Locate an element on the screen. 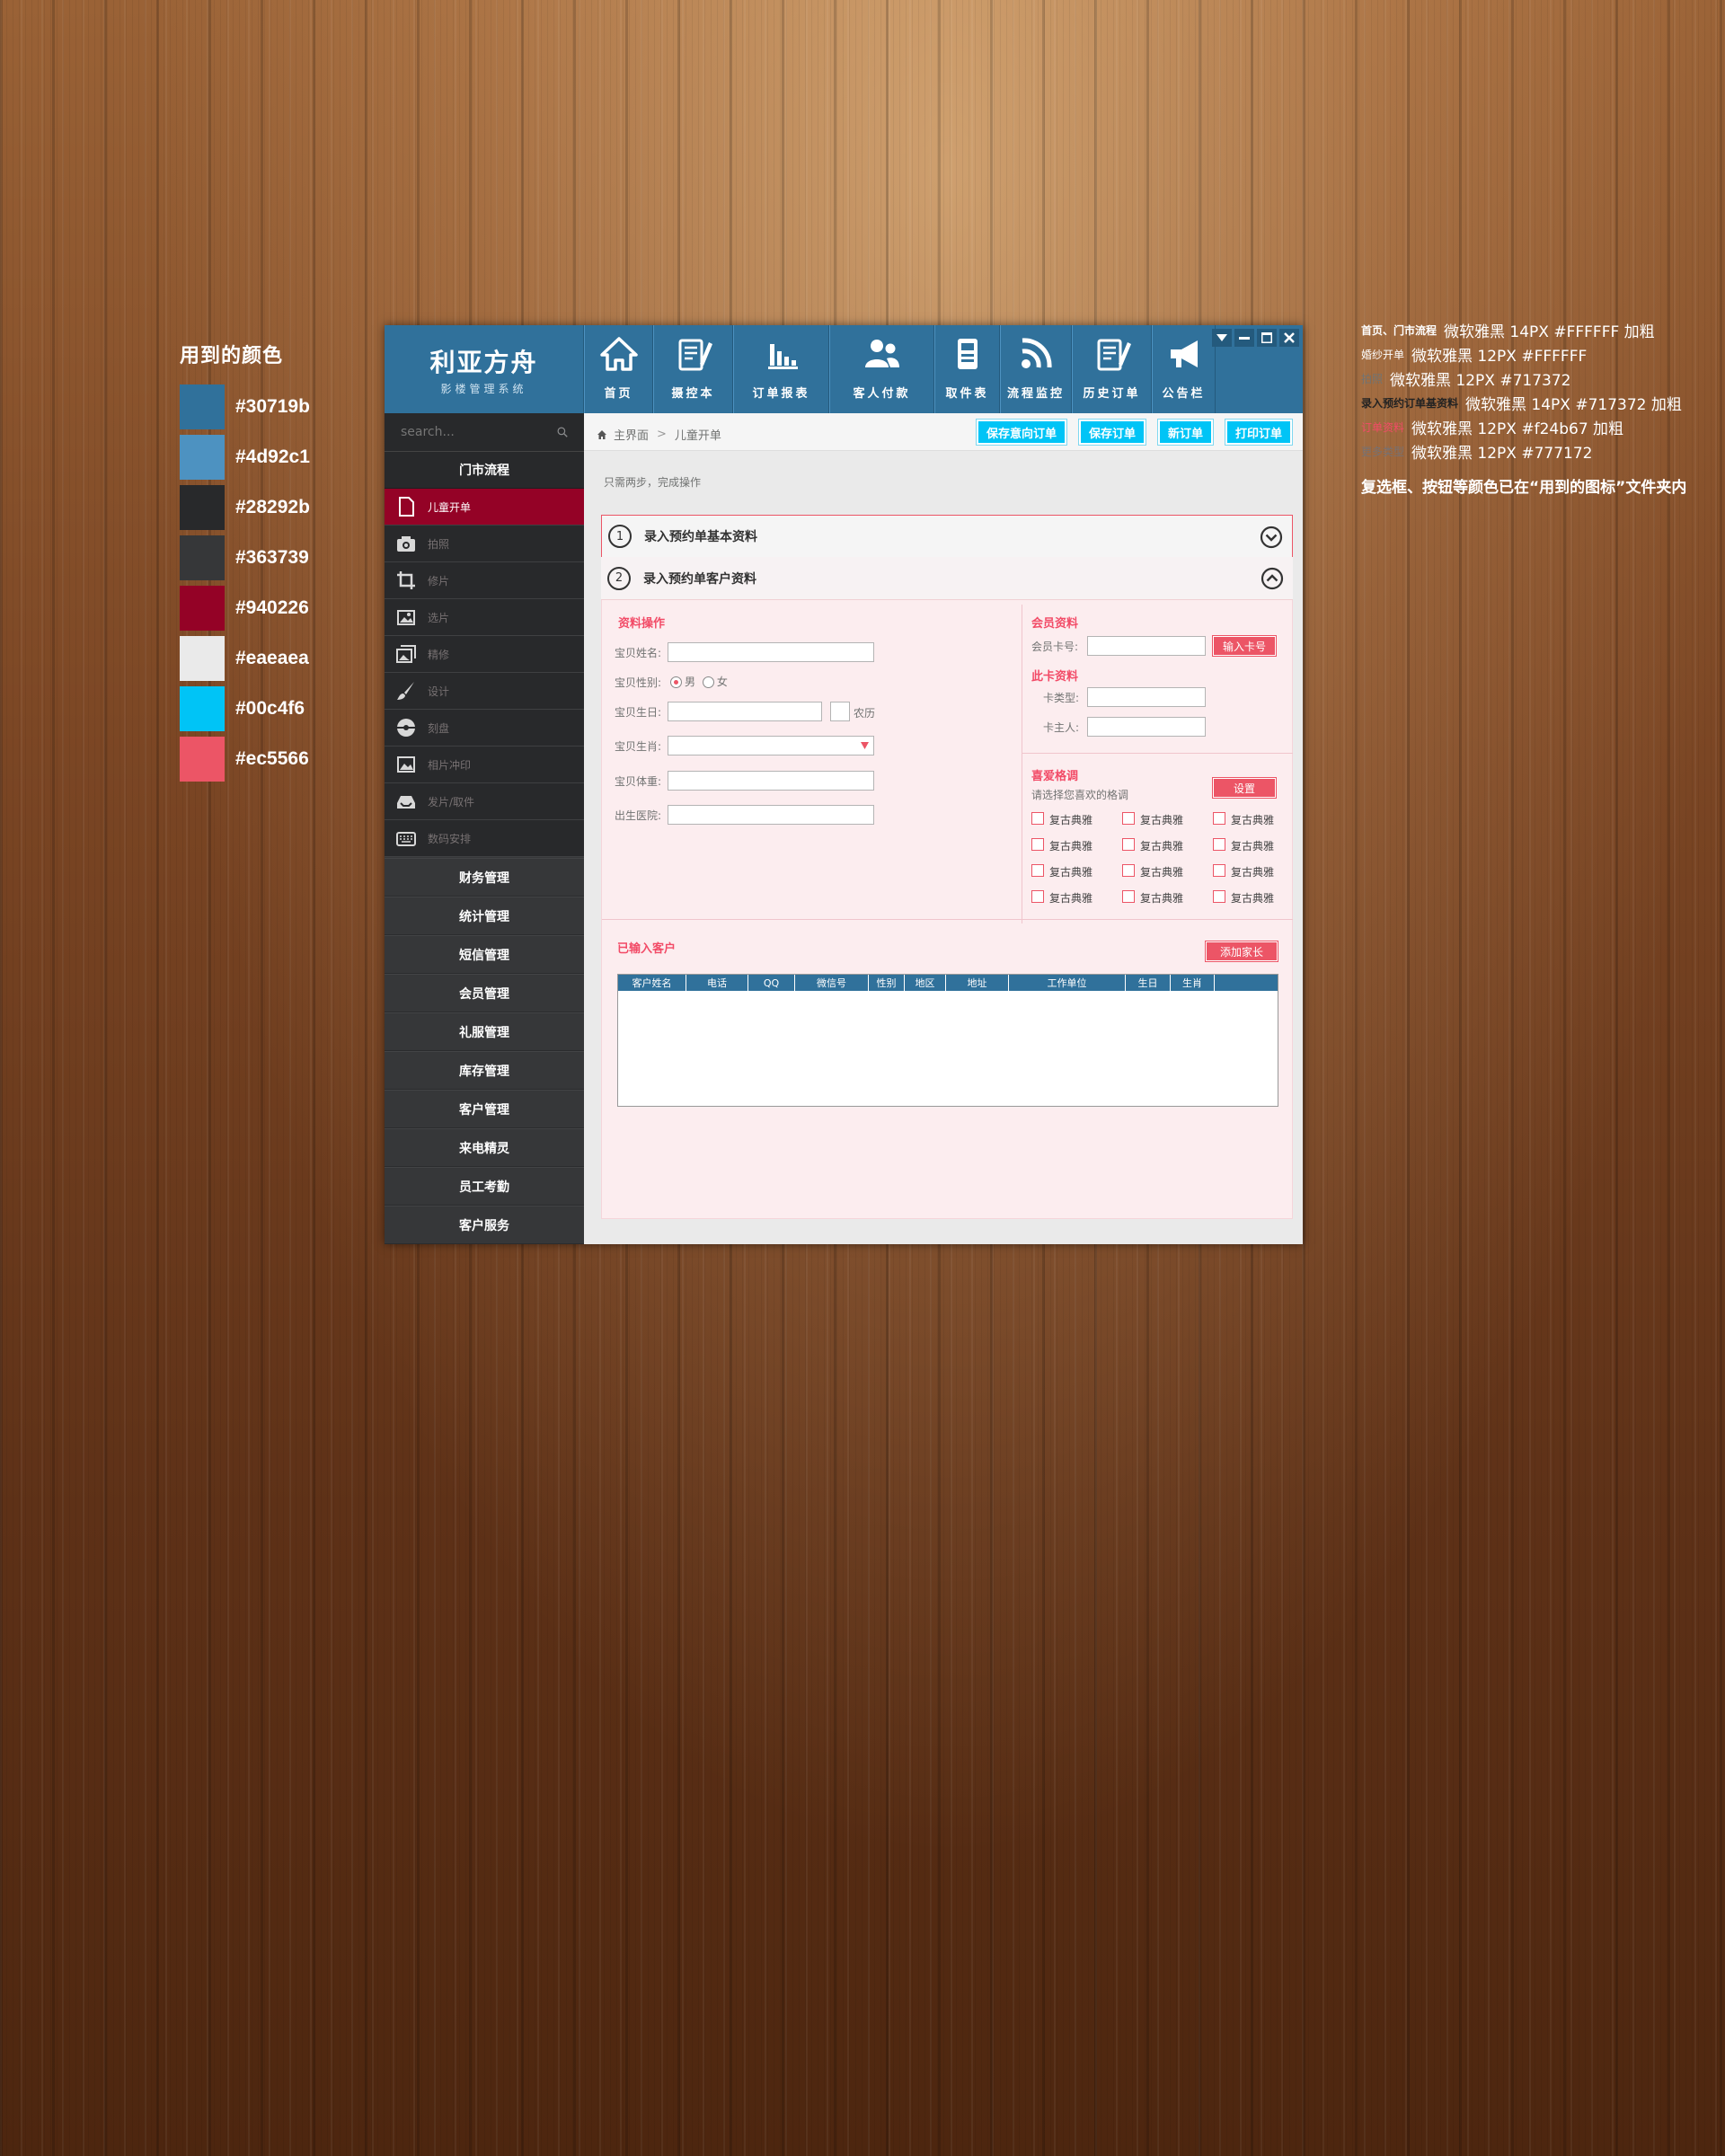 The image size is (1725, 2156). gender-male-radio is located at coordinates (676, 682).